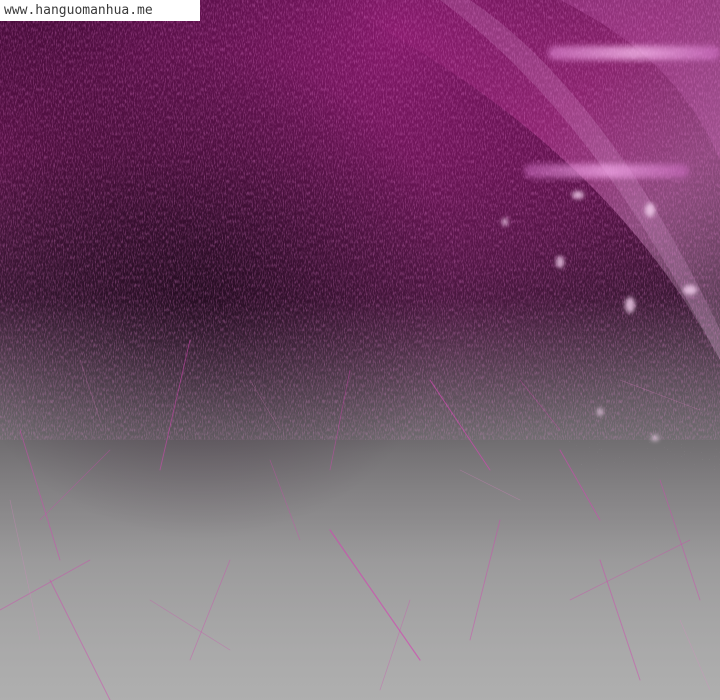 The image size is (720, 700). I want to click on site-watermark: www.hanguomanhua.me, so click(100, 10).